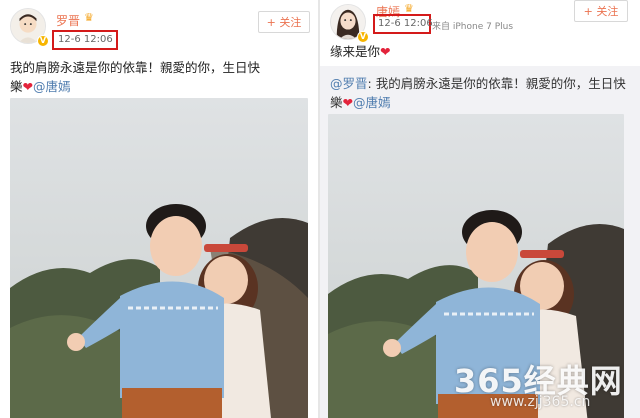 This screenshot has width=640, height=418. Describe the element at coordinates (480, 51) in the screenshot. I see `post-body: 缘来是你❤` at that location.